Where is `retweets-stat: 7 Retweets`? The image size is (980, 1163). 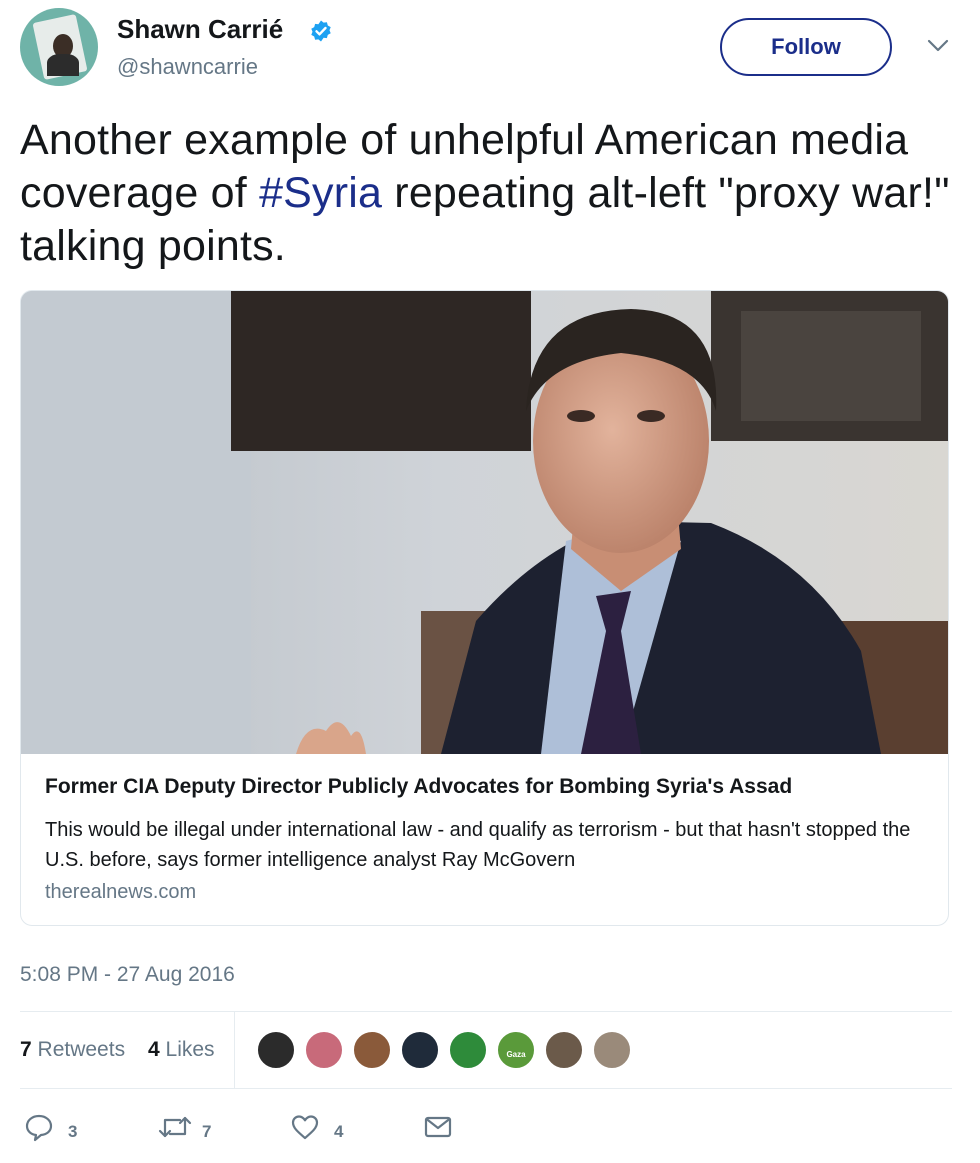 retweets-stat: 7 Retweets is located at coordinates (72, 1050).